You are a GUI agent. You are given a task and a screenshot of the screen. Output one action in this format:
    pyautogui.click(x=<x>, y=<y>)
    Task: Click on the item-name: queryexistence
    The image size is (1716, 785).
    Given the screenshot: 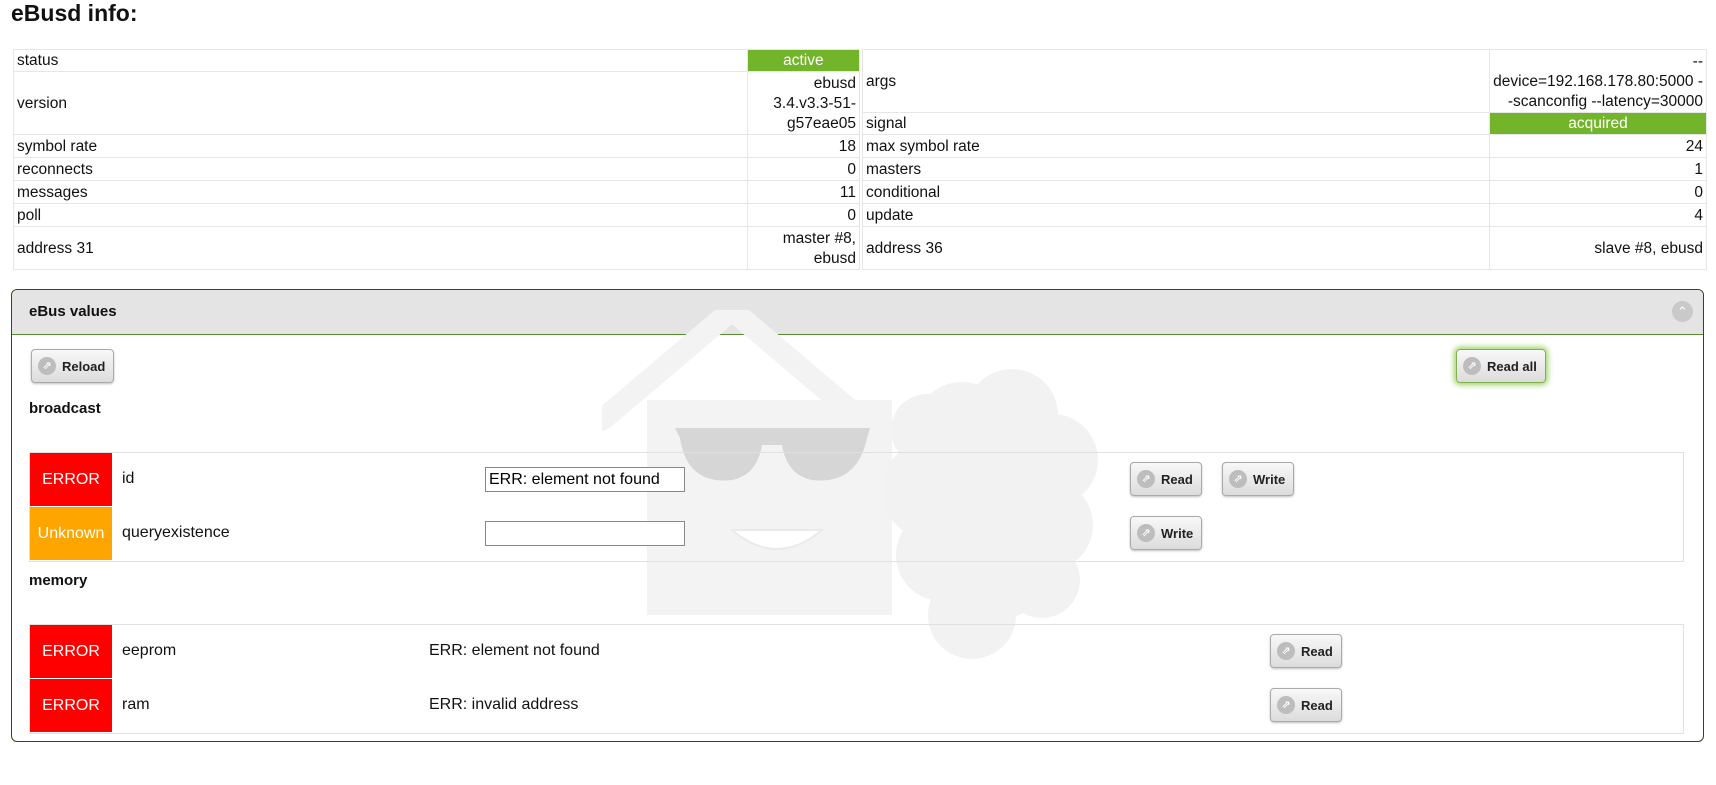 What is the action you would take?
    pyautogui.click(x=176, y=532)
    